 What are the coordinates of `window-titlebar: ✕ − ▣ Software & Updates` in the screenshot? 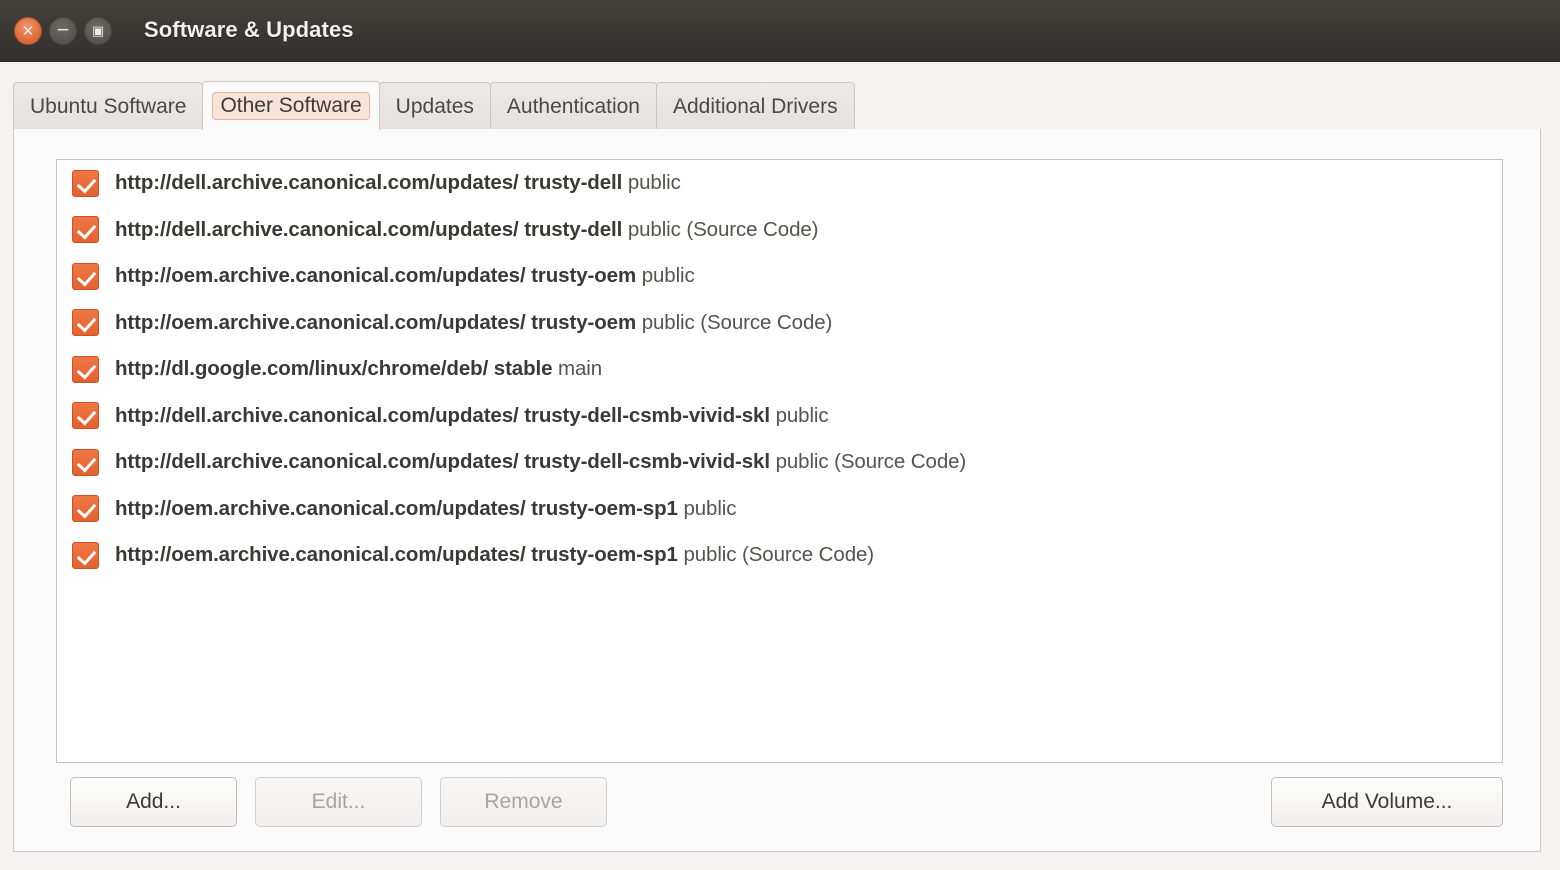 It's located at (780, 31).